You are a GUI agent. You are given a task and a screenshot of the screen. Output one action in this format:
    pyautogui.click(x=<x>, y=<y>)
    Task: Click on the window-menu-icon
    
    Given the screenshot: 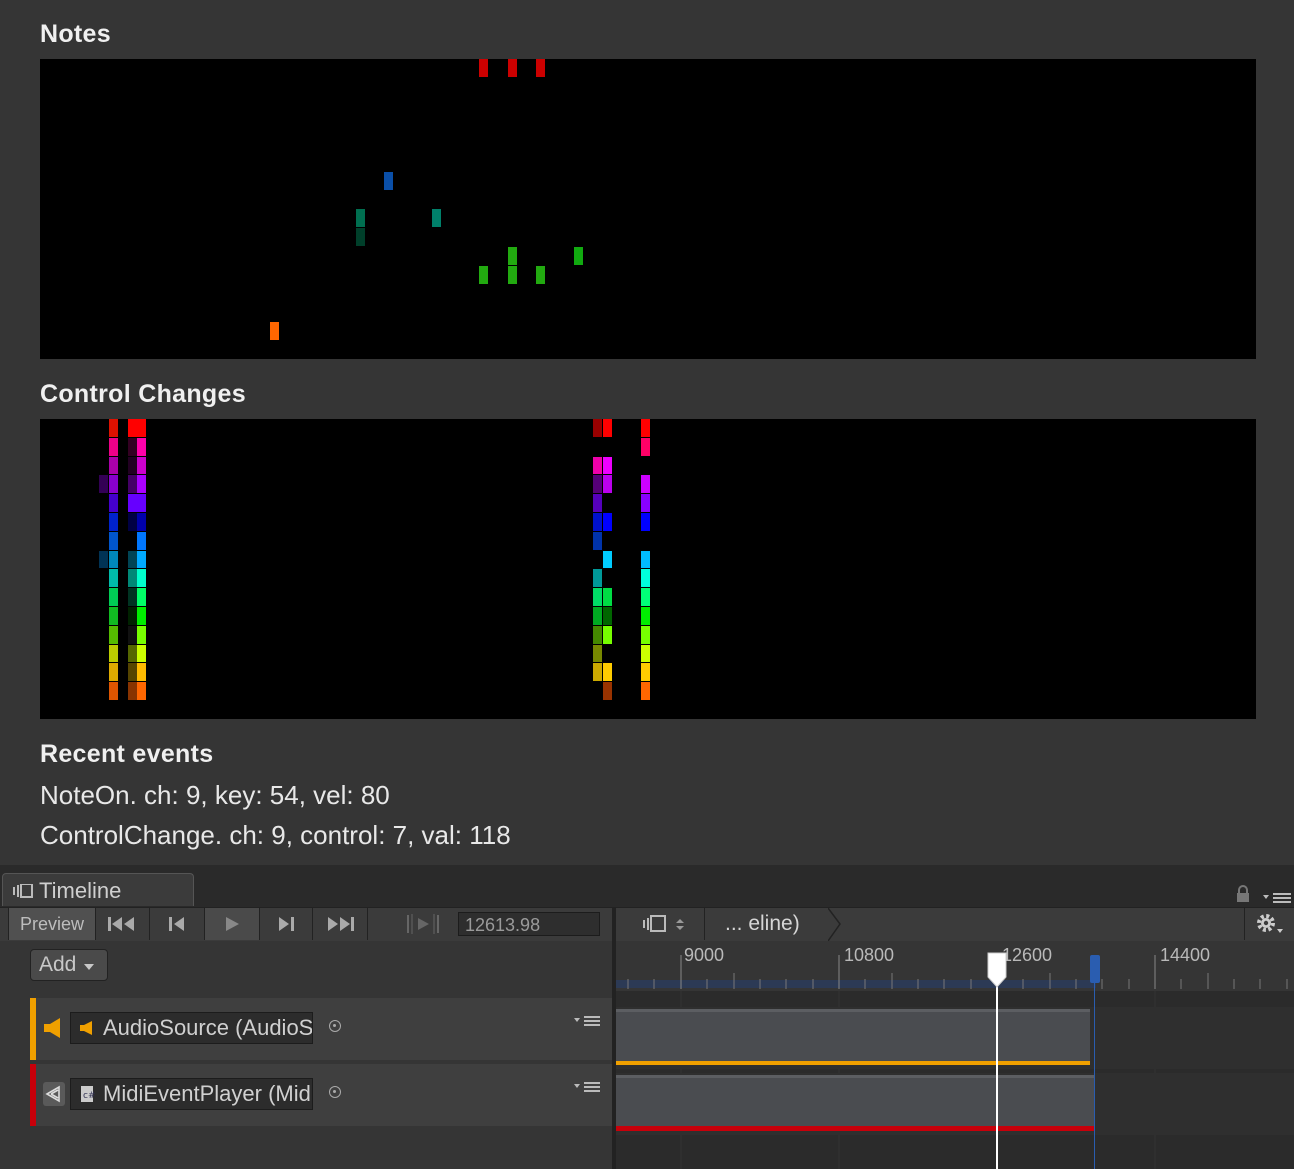 What is the action you would take?
    pyautogui.click(x=1277, y=898)
    